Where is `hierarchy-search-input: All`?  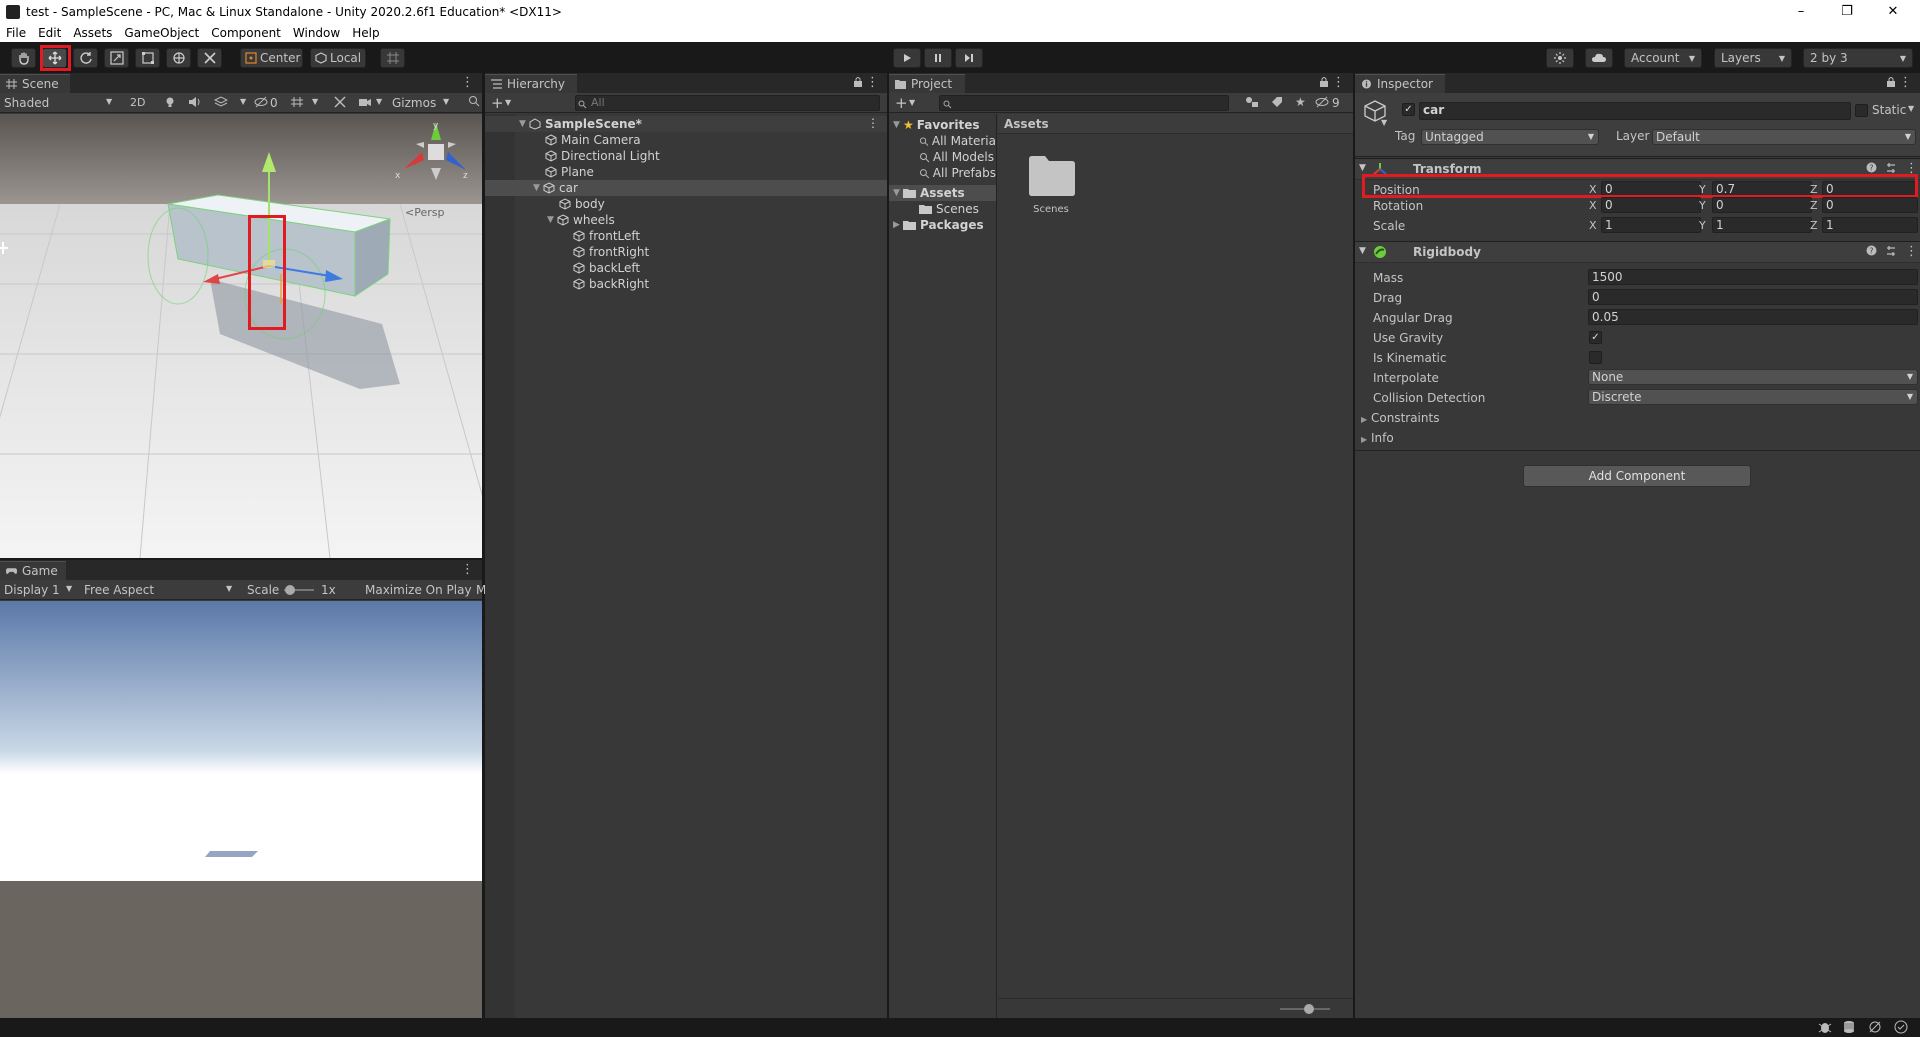 hierarchy-search-input: All is located at coordinates (727, 103).